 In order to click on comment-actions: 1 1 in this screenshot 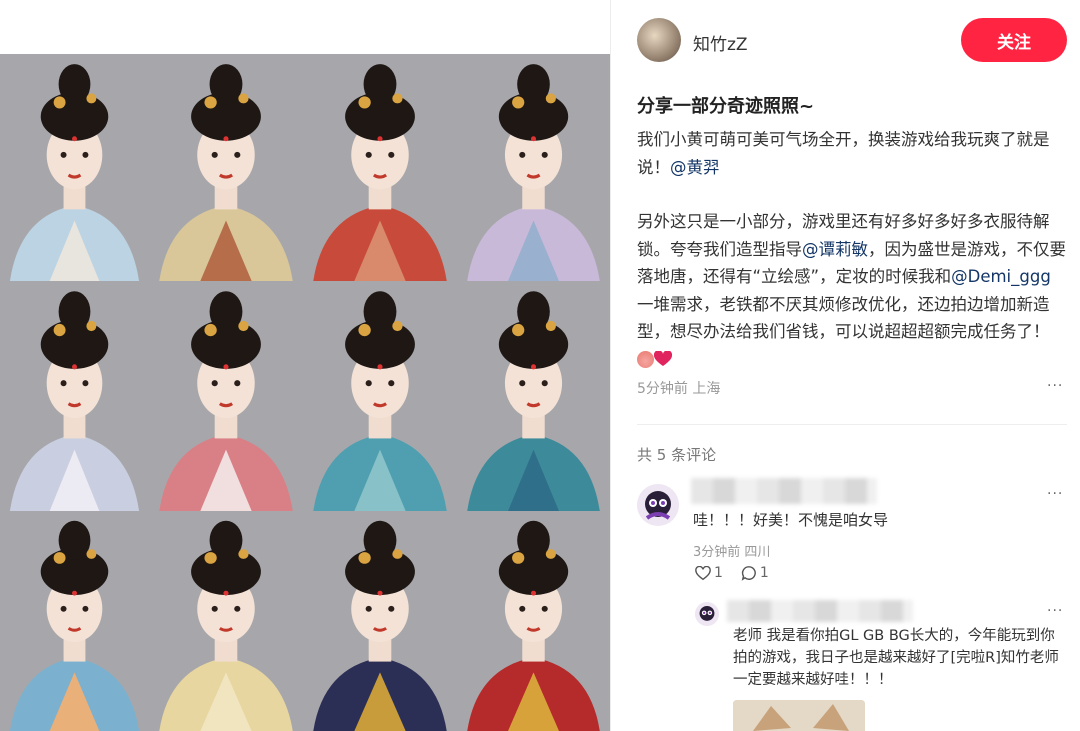, I will do `click(732, 573)`.